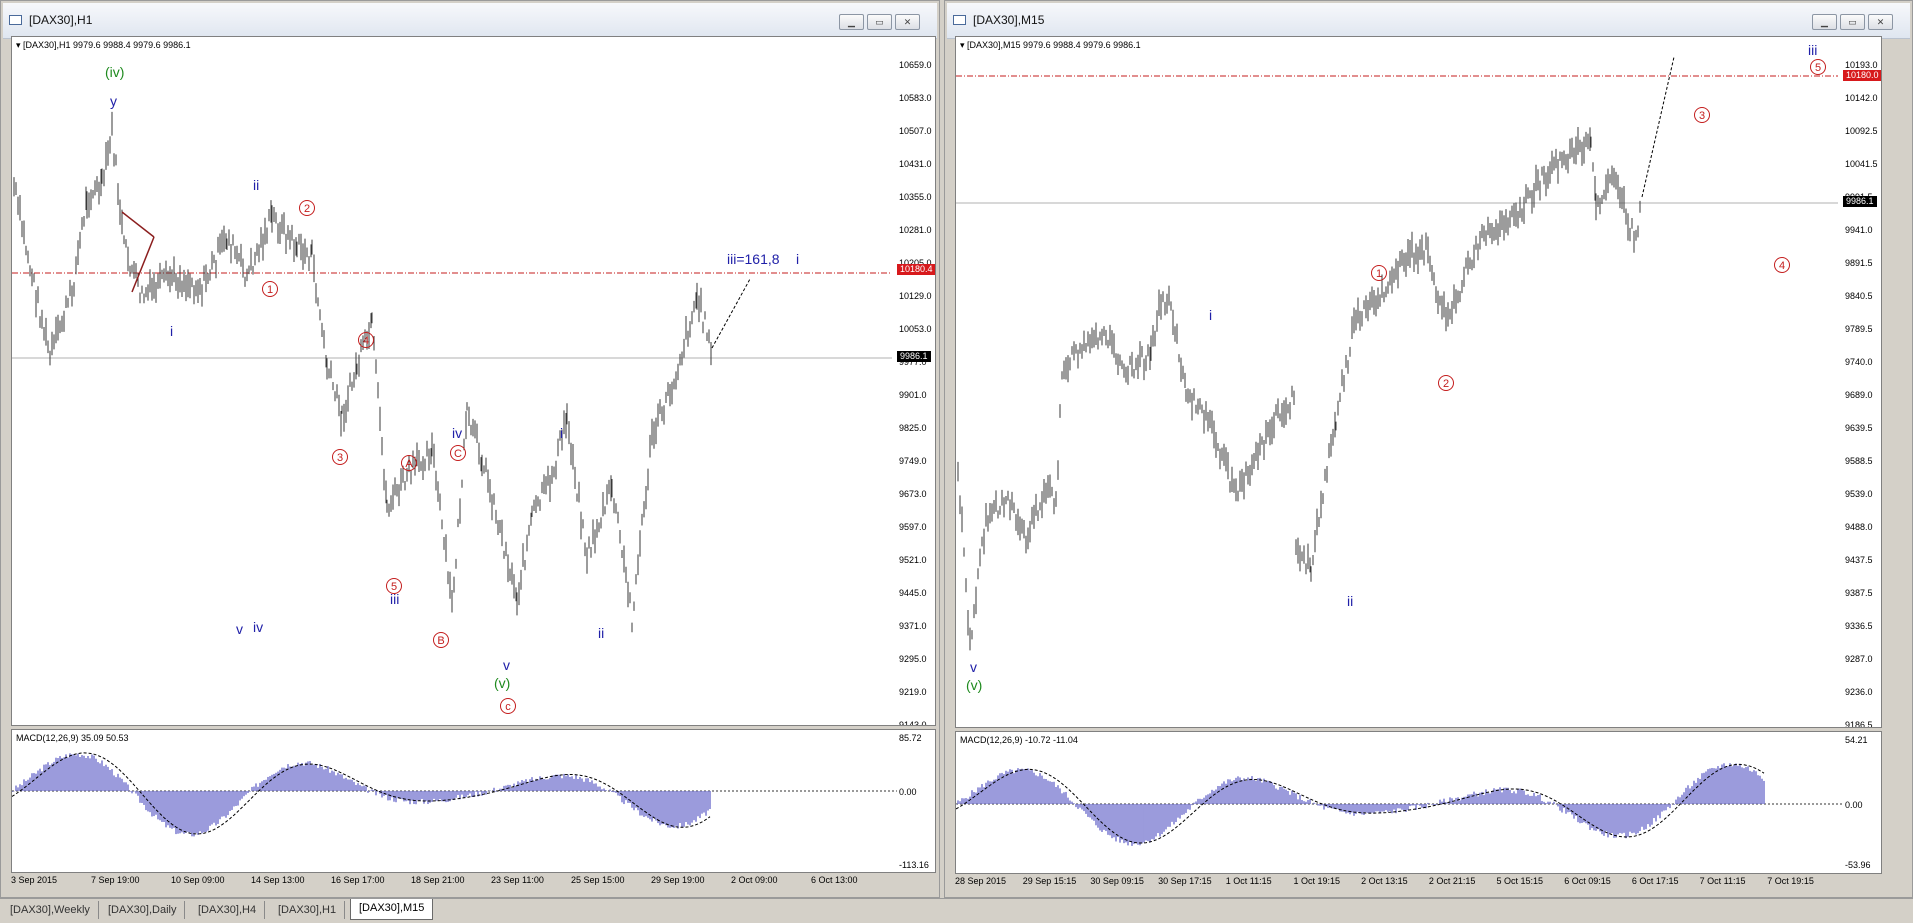 Image resolution: width=1913 pixels, height=923 pixels. What do you see at coordinates (34, 880) in the screenshot?
I see `time-tick-label: 3 Sep 2015` at bounding box center [34, 880].